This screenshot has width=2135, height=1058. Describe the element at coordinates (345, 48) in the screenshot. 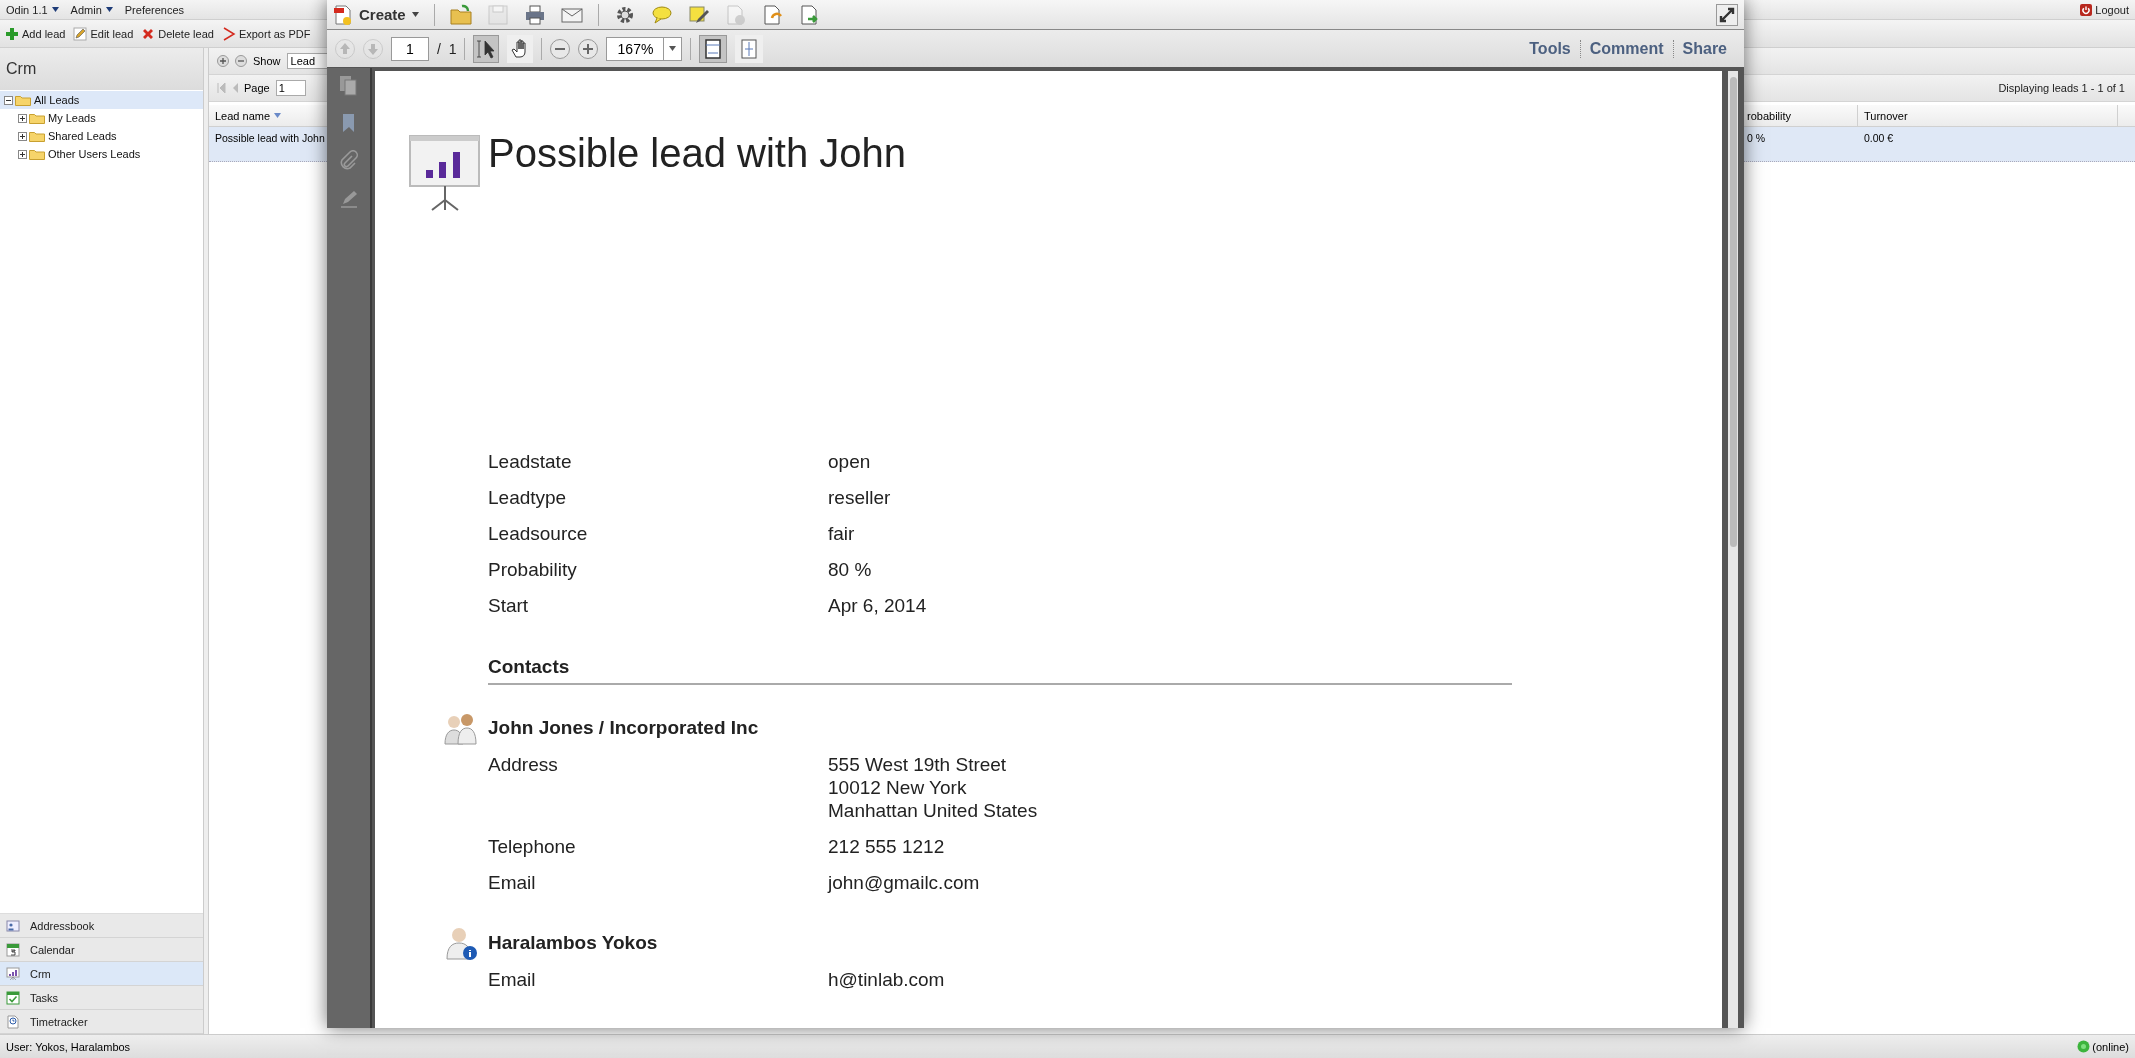

I see `previous-page-button` at that location.